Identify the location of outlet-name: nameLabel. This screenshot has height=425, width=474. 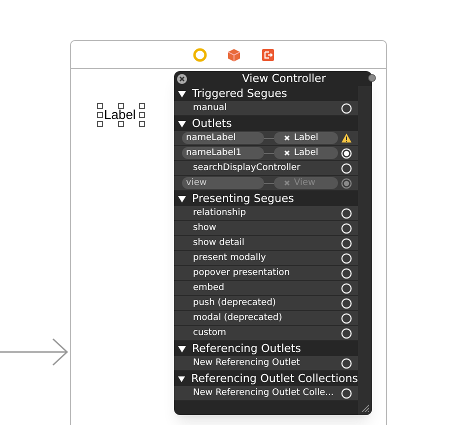
(223, 138).